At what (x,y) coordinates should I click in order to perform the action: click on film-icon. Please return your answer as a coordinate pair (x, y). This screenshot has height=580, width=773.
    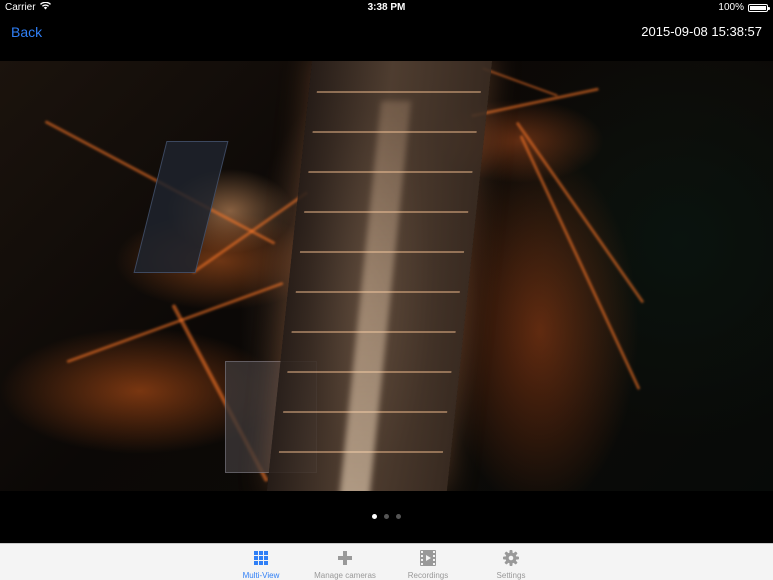
    Looking at the image, I should click on (428, 558).